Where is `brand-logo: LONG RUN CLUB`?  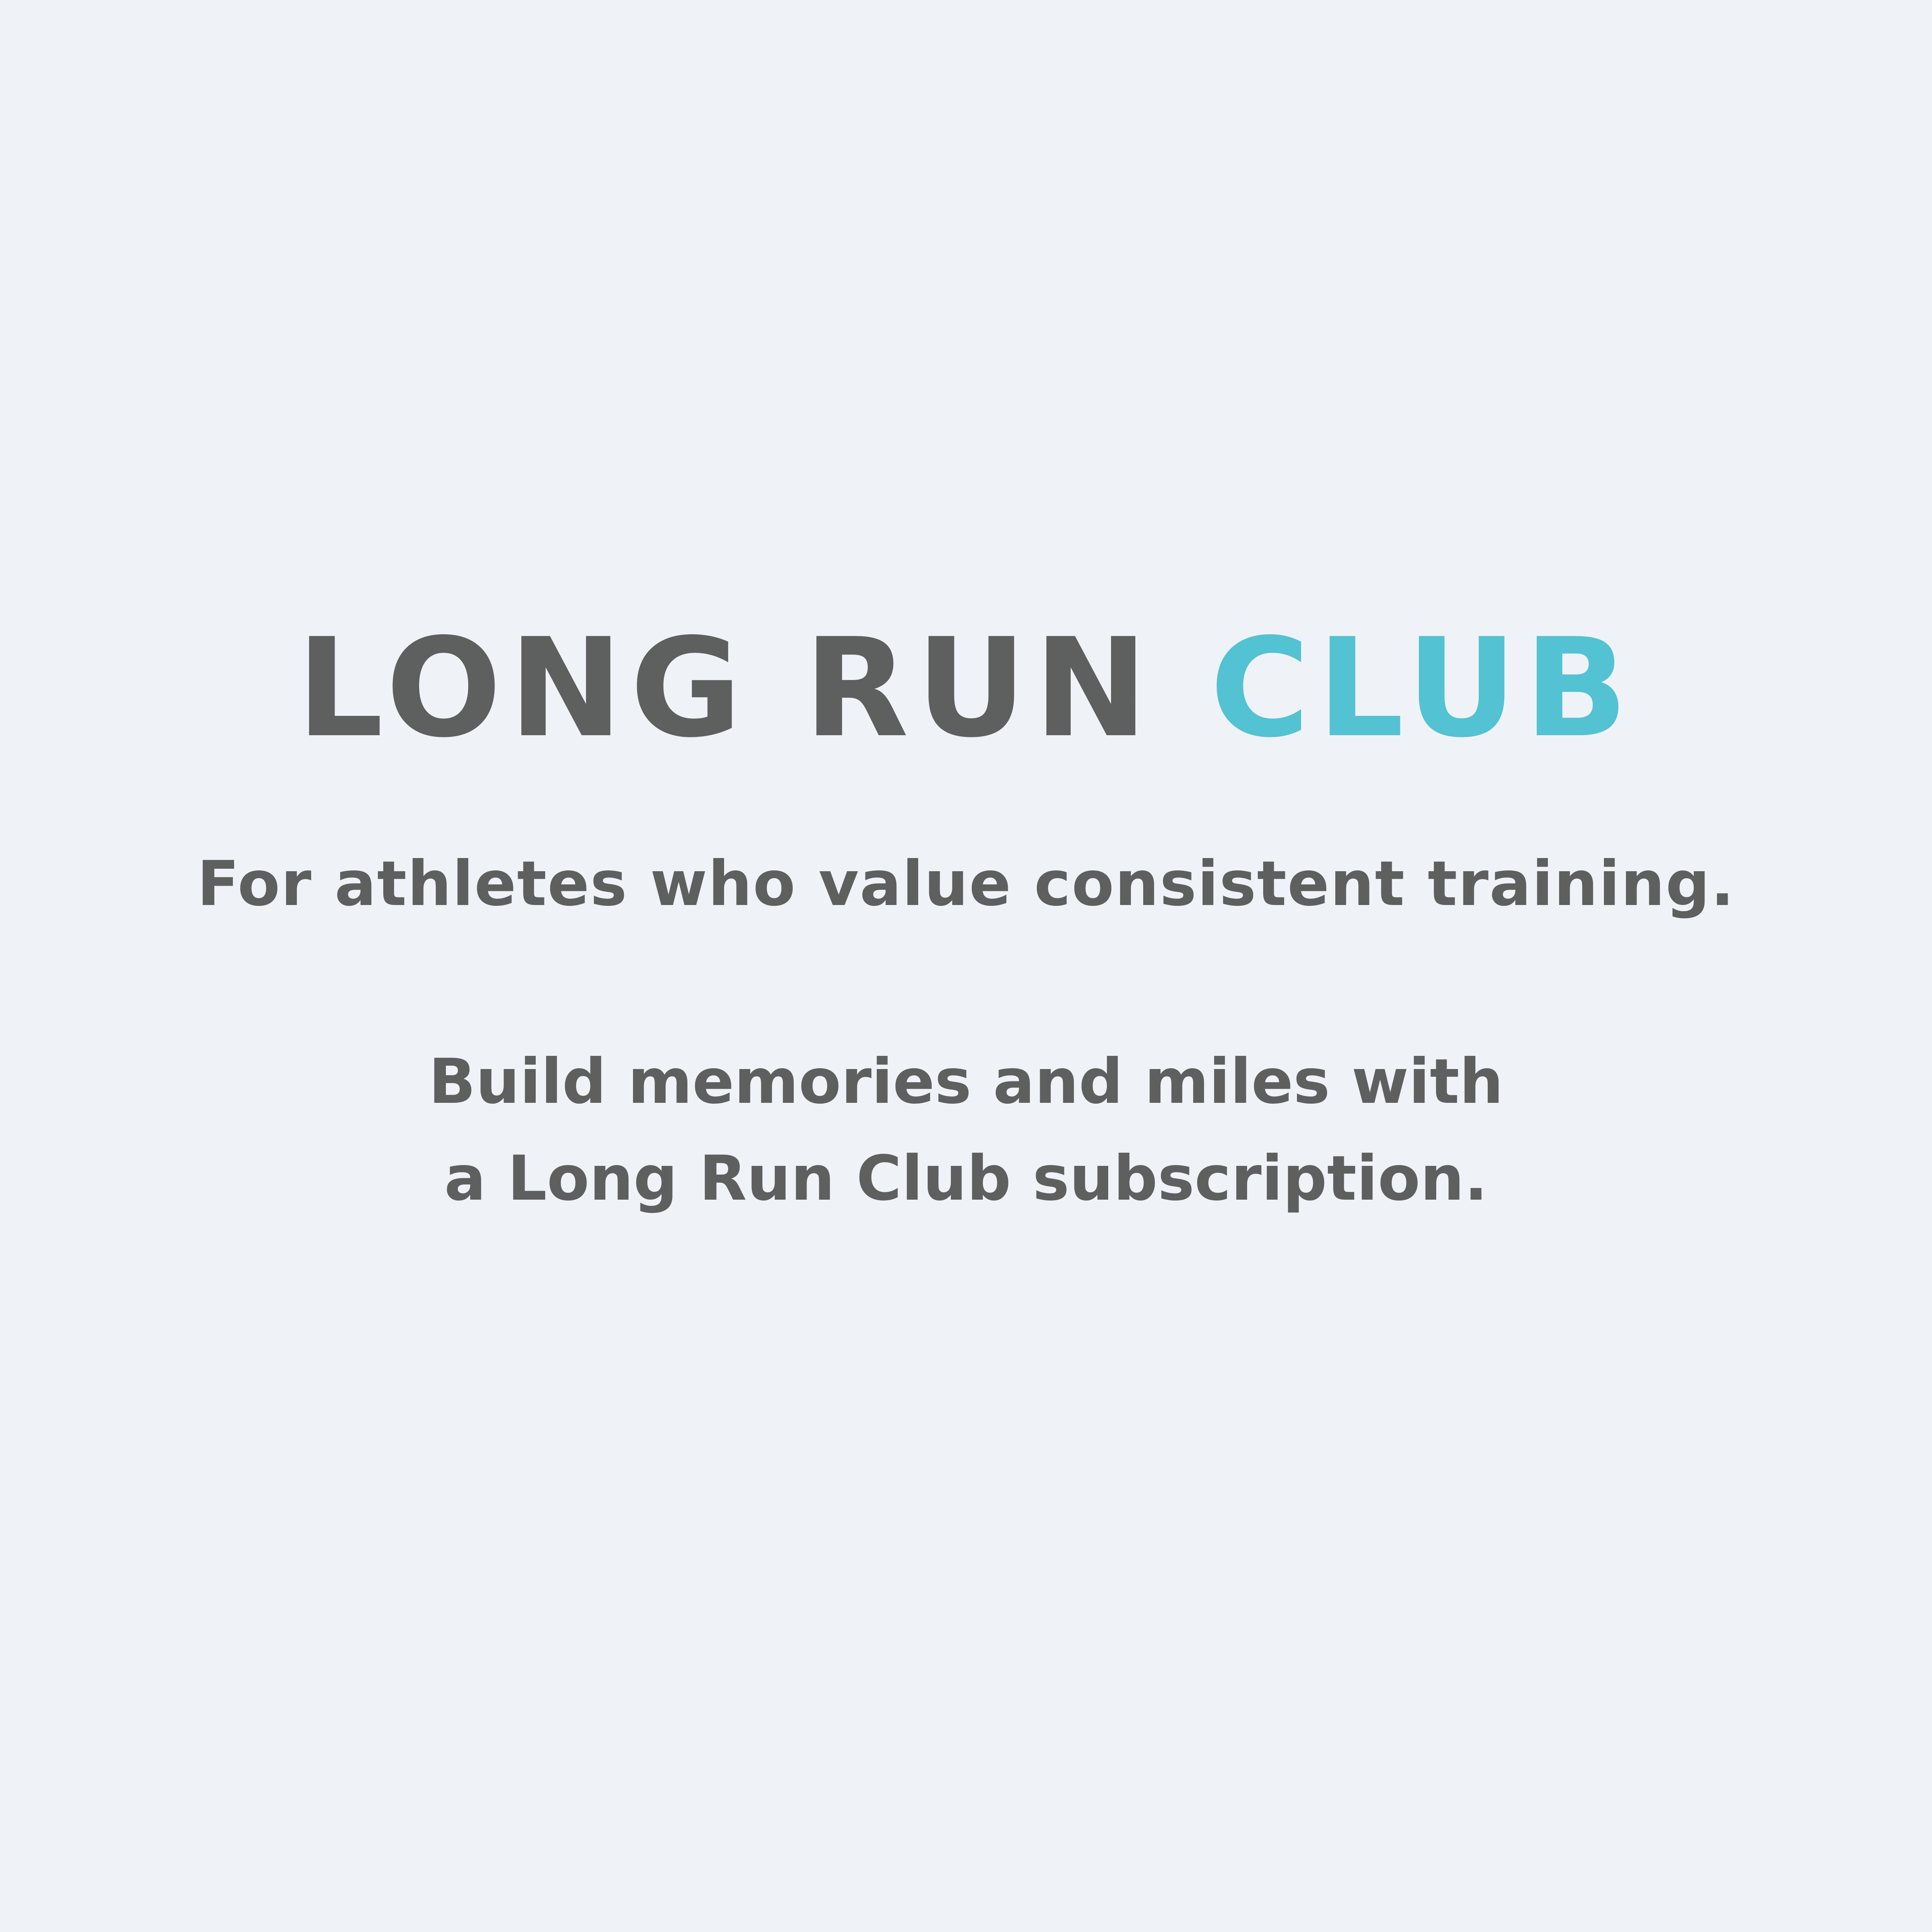
brand-logo: LONG RUN CLUB is located at coordinates (966, 688).